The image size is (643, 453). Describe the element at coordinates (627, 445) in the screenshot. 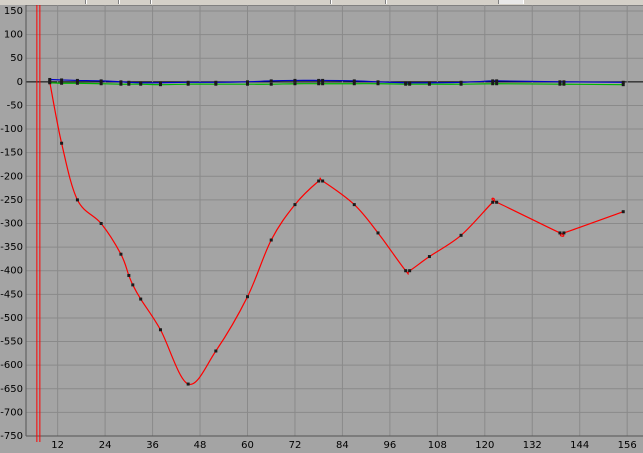

I see `x-tick-label: 156` at that location.